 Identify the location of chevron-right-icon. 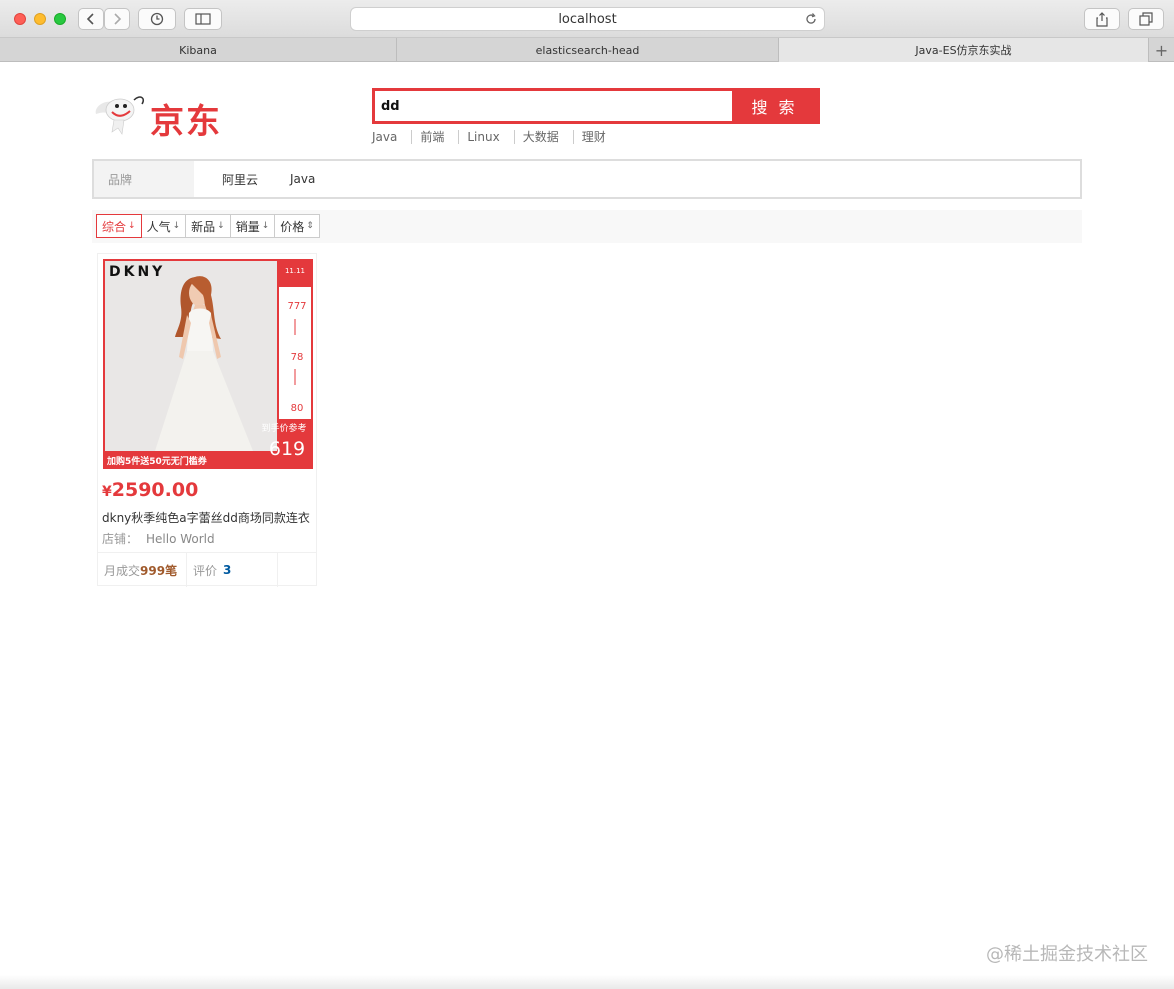
(118, 19).